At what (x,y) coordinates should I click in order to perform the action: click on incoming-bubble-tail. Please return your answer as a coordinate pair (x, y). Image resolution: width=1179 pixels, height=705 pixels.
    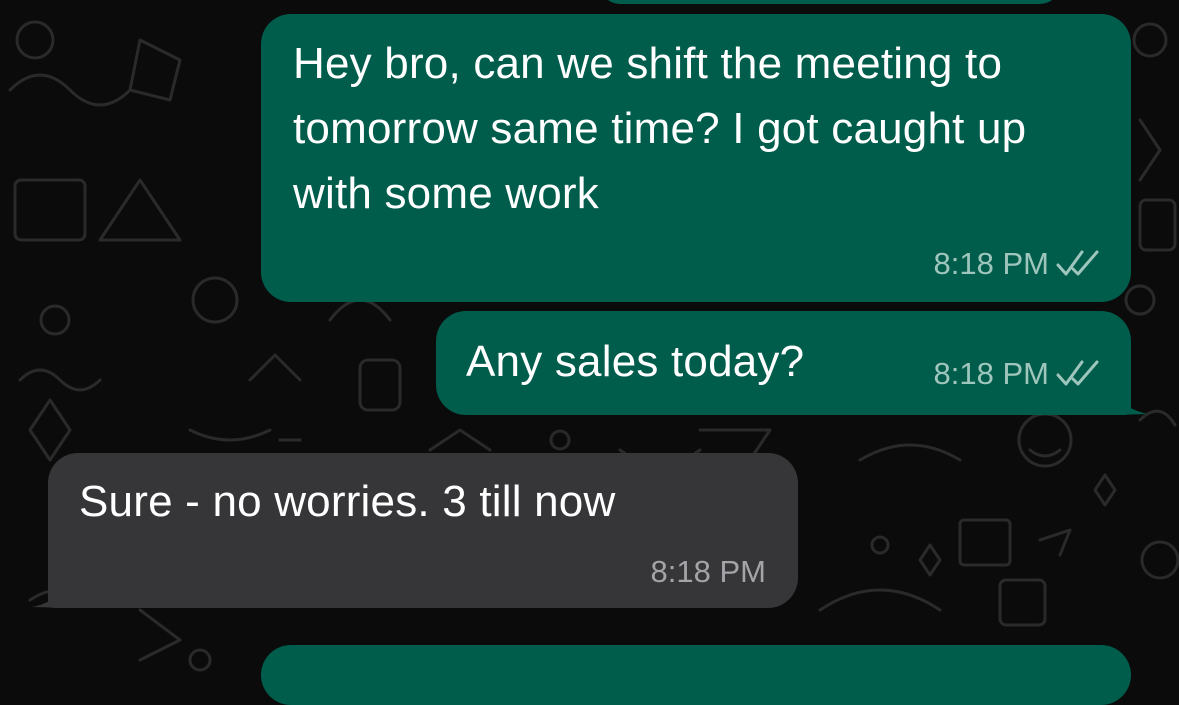
    Looking at the image, I should click on (51, 589).